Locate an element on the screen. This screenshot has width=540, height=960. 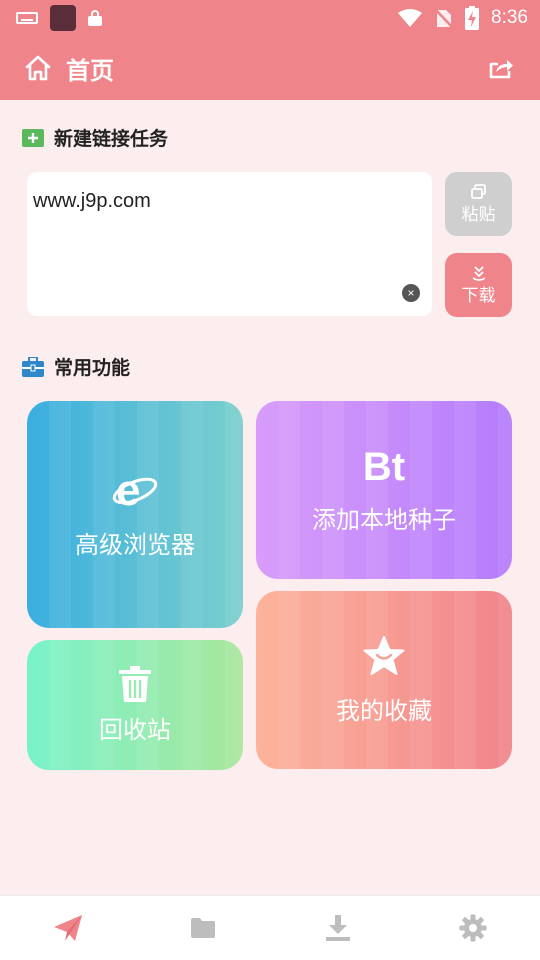
app-bar: 首页 is located at coordinates (270, 68).